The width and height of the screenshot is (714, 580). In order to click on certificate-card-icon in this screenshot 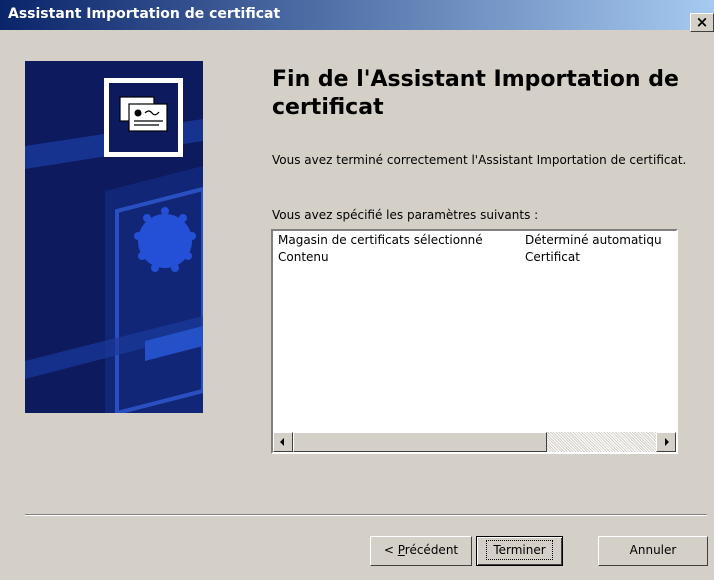, I will do `click(143, 117)`.